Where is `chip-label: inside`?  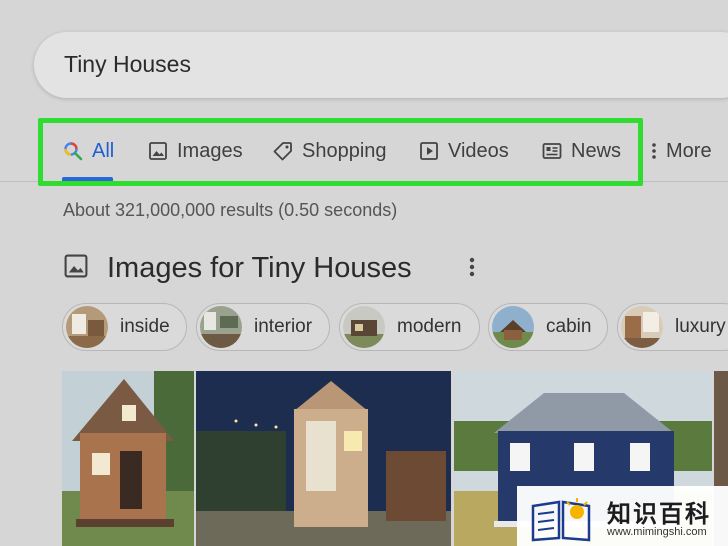 chip-label: inside is located at coordinates (145, 326).